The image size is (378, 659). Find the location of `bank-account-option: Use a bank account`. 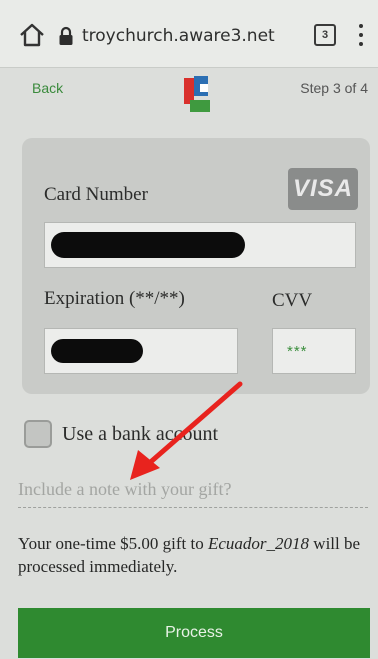

bank-account-option: Use a bank account is located at coordinates (121, 434).